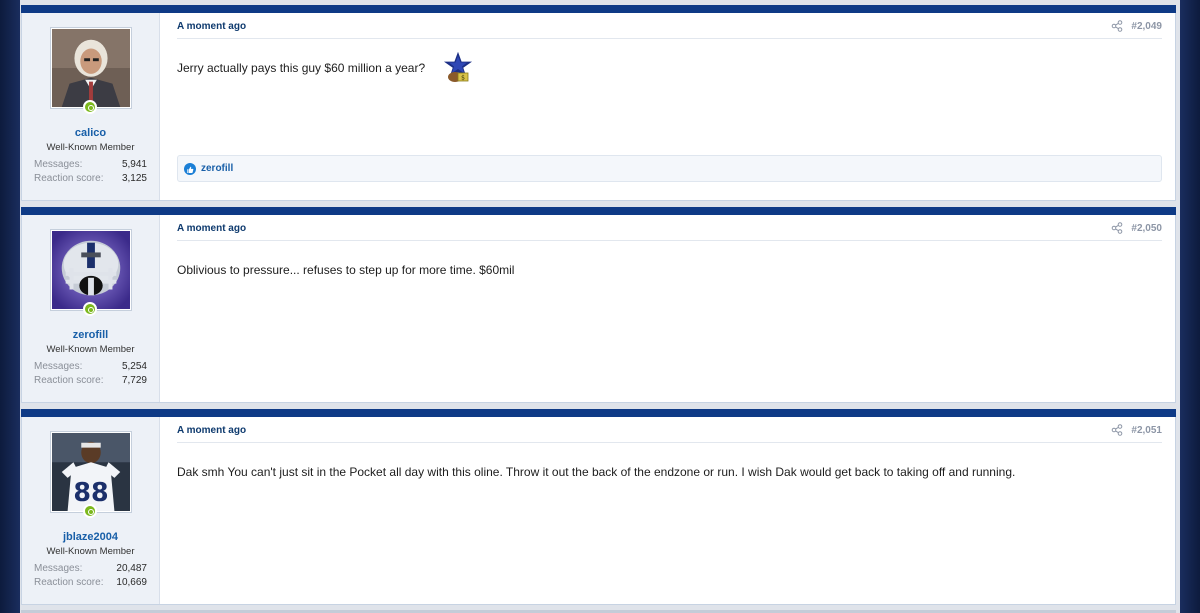 The width and height of the screenshot is (1200, 613). Describe the element at coordinates (90, 492) in the screenshot. I see `svg-text: 88` at that location.